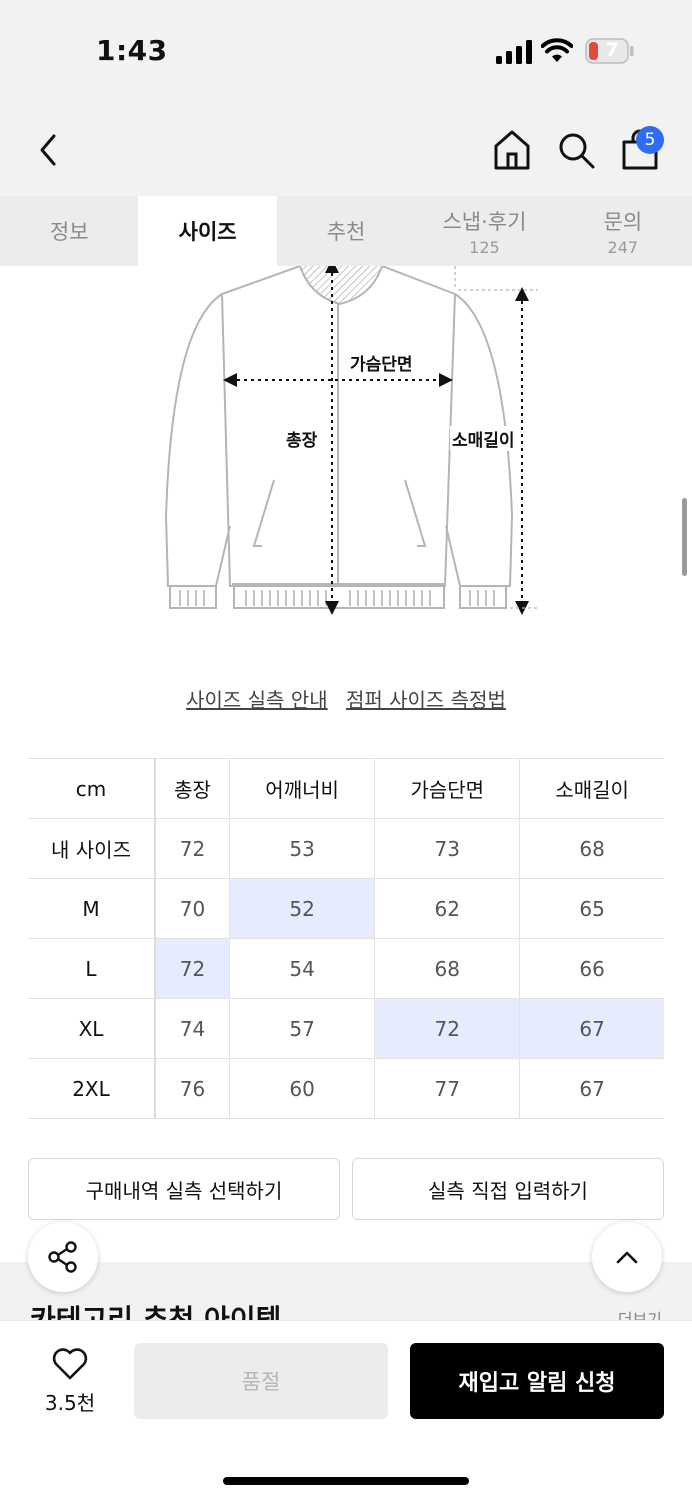 This screenshot has width=692, height=1500. I want to click on table-row: XL 74 57 72 67, so click(346, 1028).